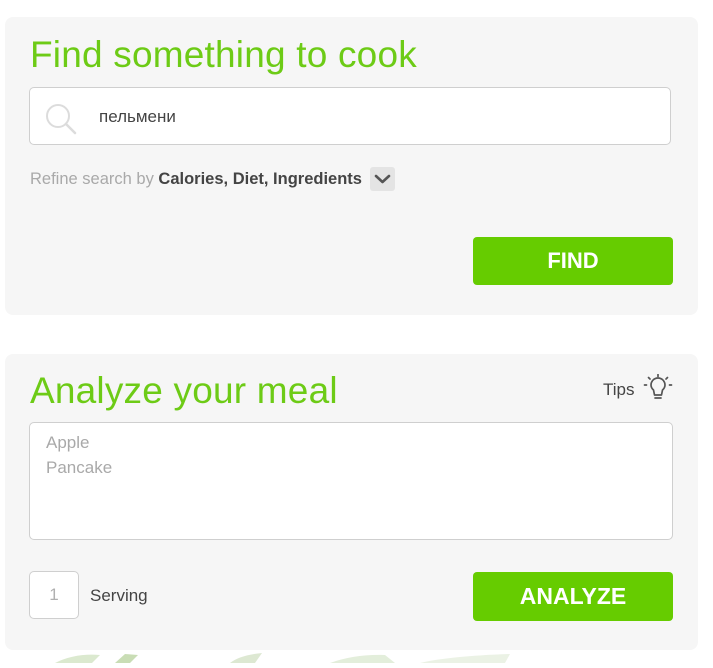 This screenshot has width=713, height=668. What do you see at coordinates (573, 261) in the screenshot?
I see `find-button: FIND` at bounding box center [573, 261].